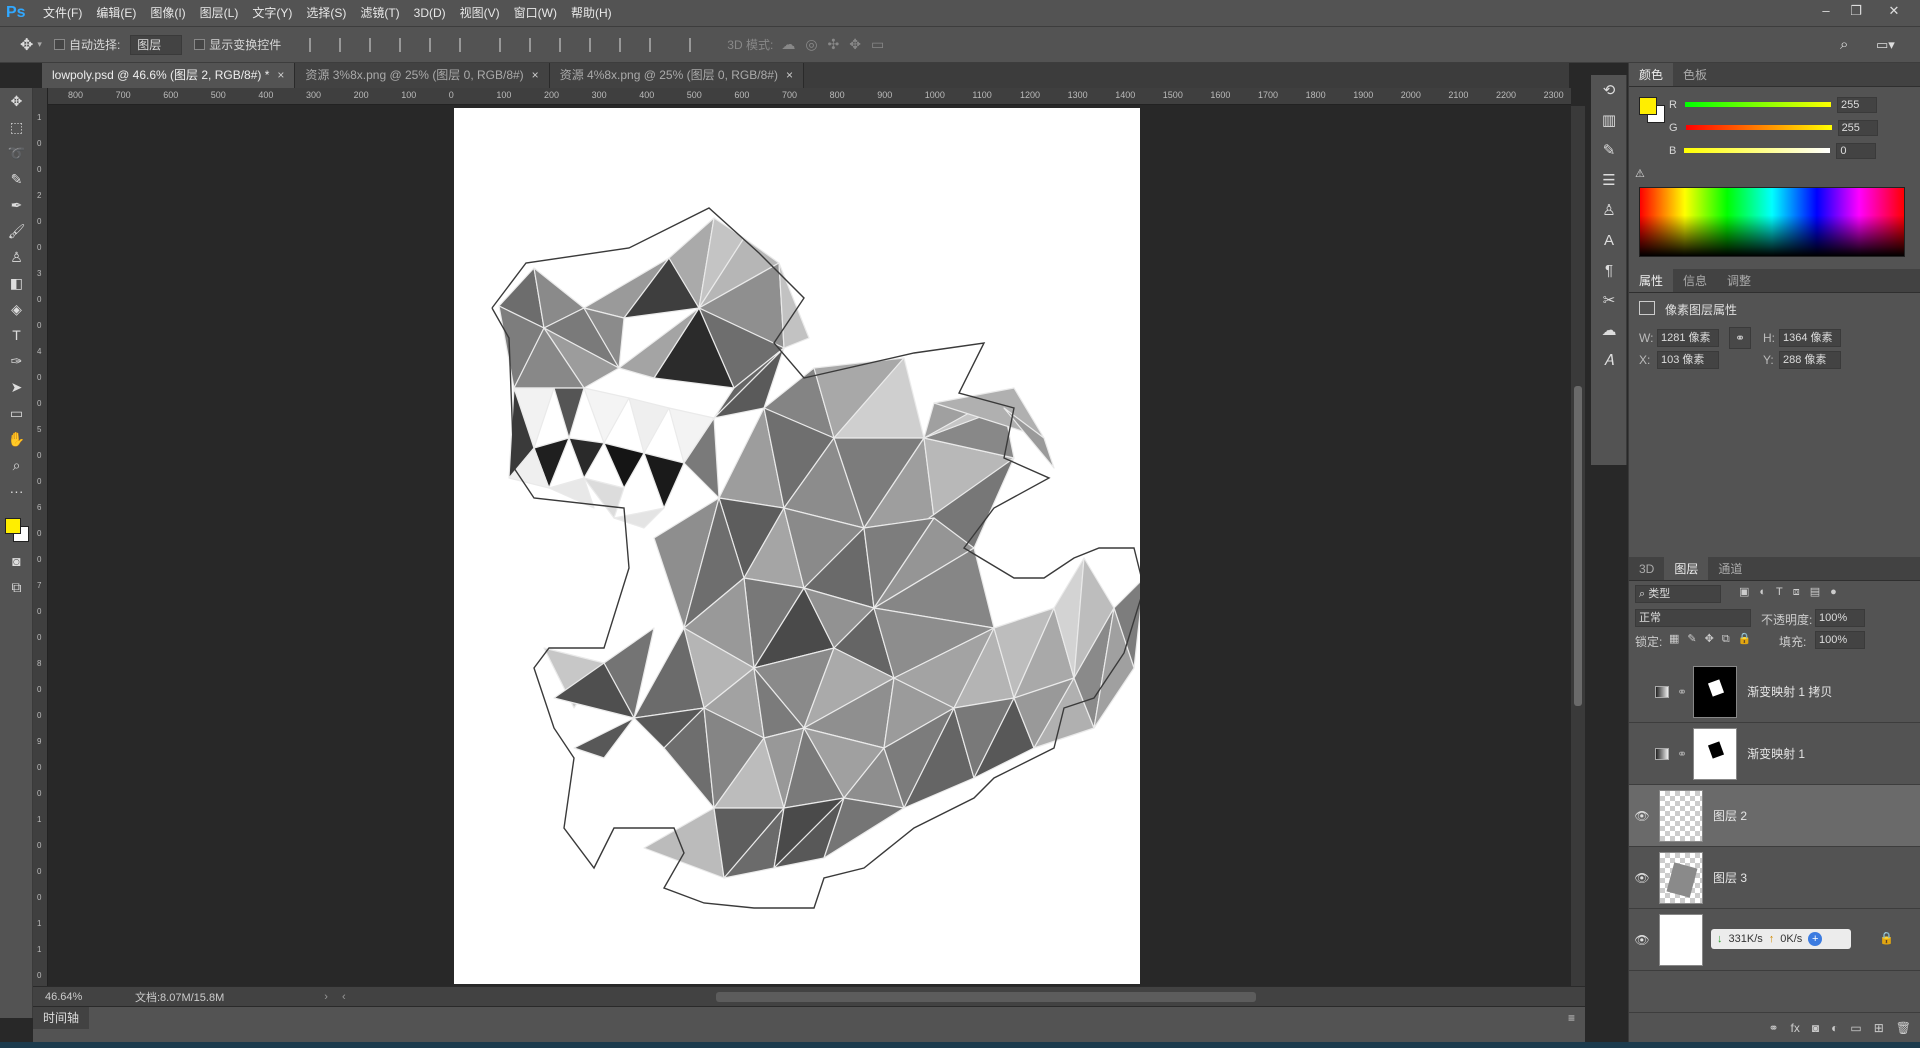 This screenshot has height=1048, width=1920. I want to click on width-input: 1281 像素, so click(1688, 338).